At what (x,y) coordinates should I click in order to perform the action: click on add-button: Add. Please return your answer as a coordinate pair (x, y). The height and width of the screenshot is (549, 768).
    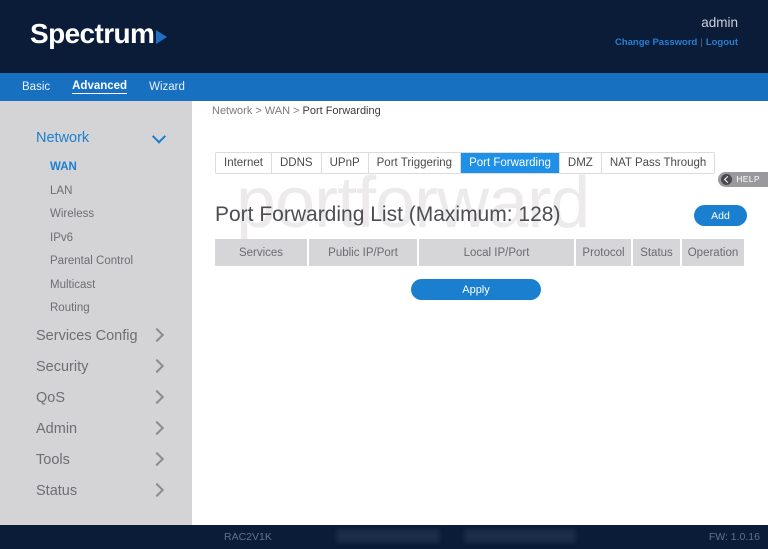
    Looking at the image, I should click on (720, 215).